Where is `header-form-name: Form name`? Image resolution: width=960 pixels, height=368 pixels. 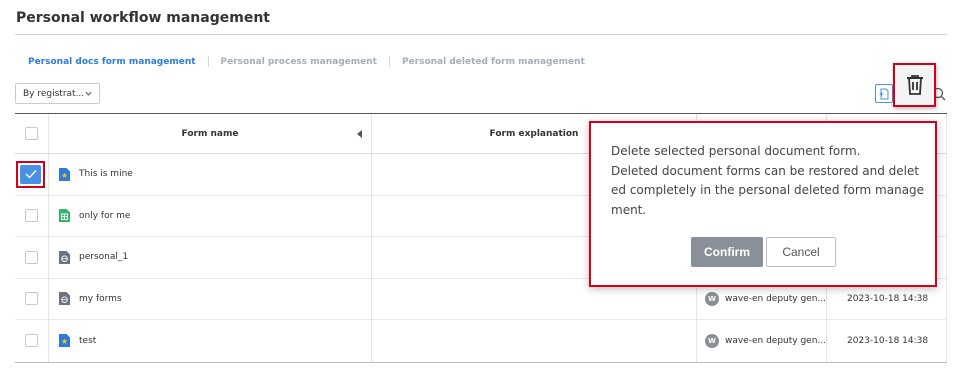
header-form-name: Form name is located at coordinates (210, 133).